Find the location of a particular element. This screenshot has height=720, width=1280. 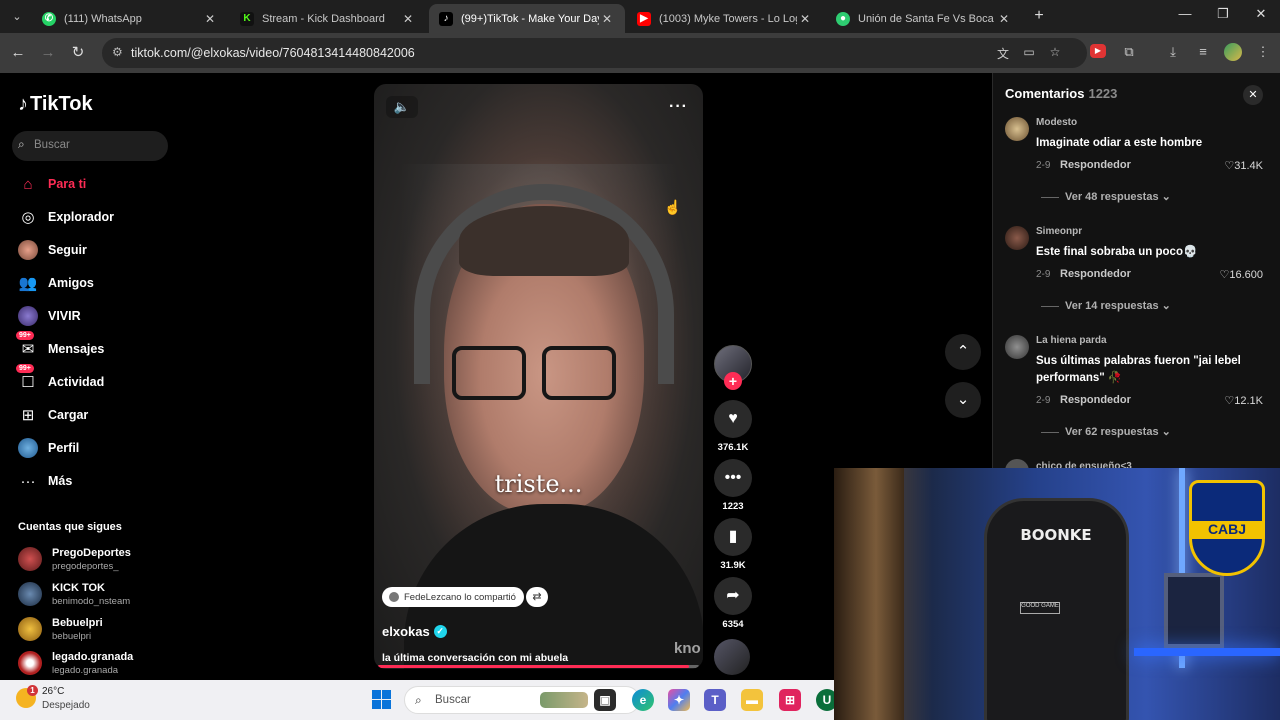

comment-user: Simeonpr is located at coordinates (1059, 231).